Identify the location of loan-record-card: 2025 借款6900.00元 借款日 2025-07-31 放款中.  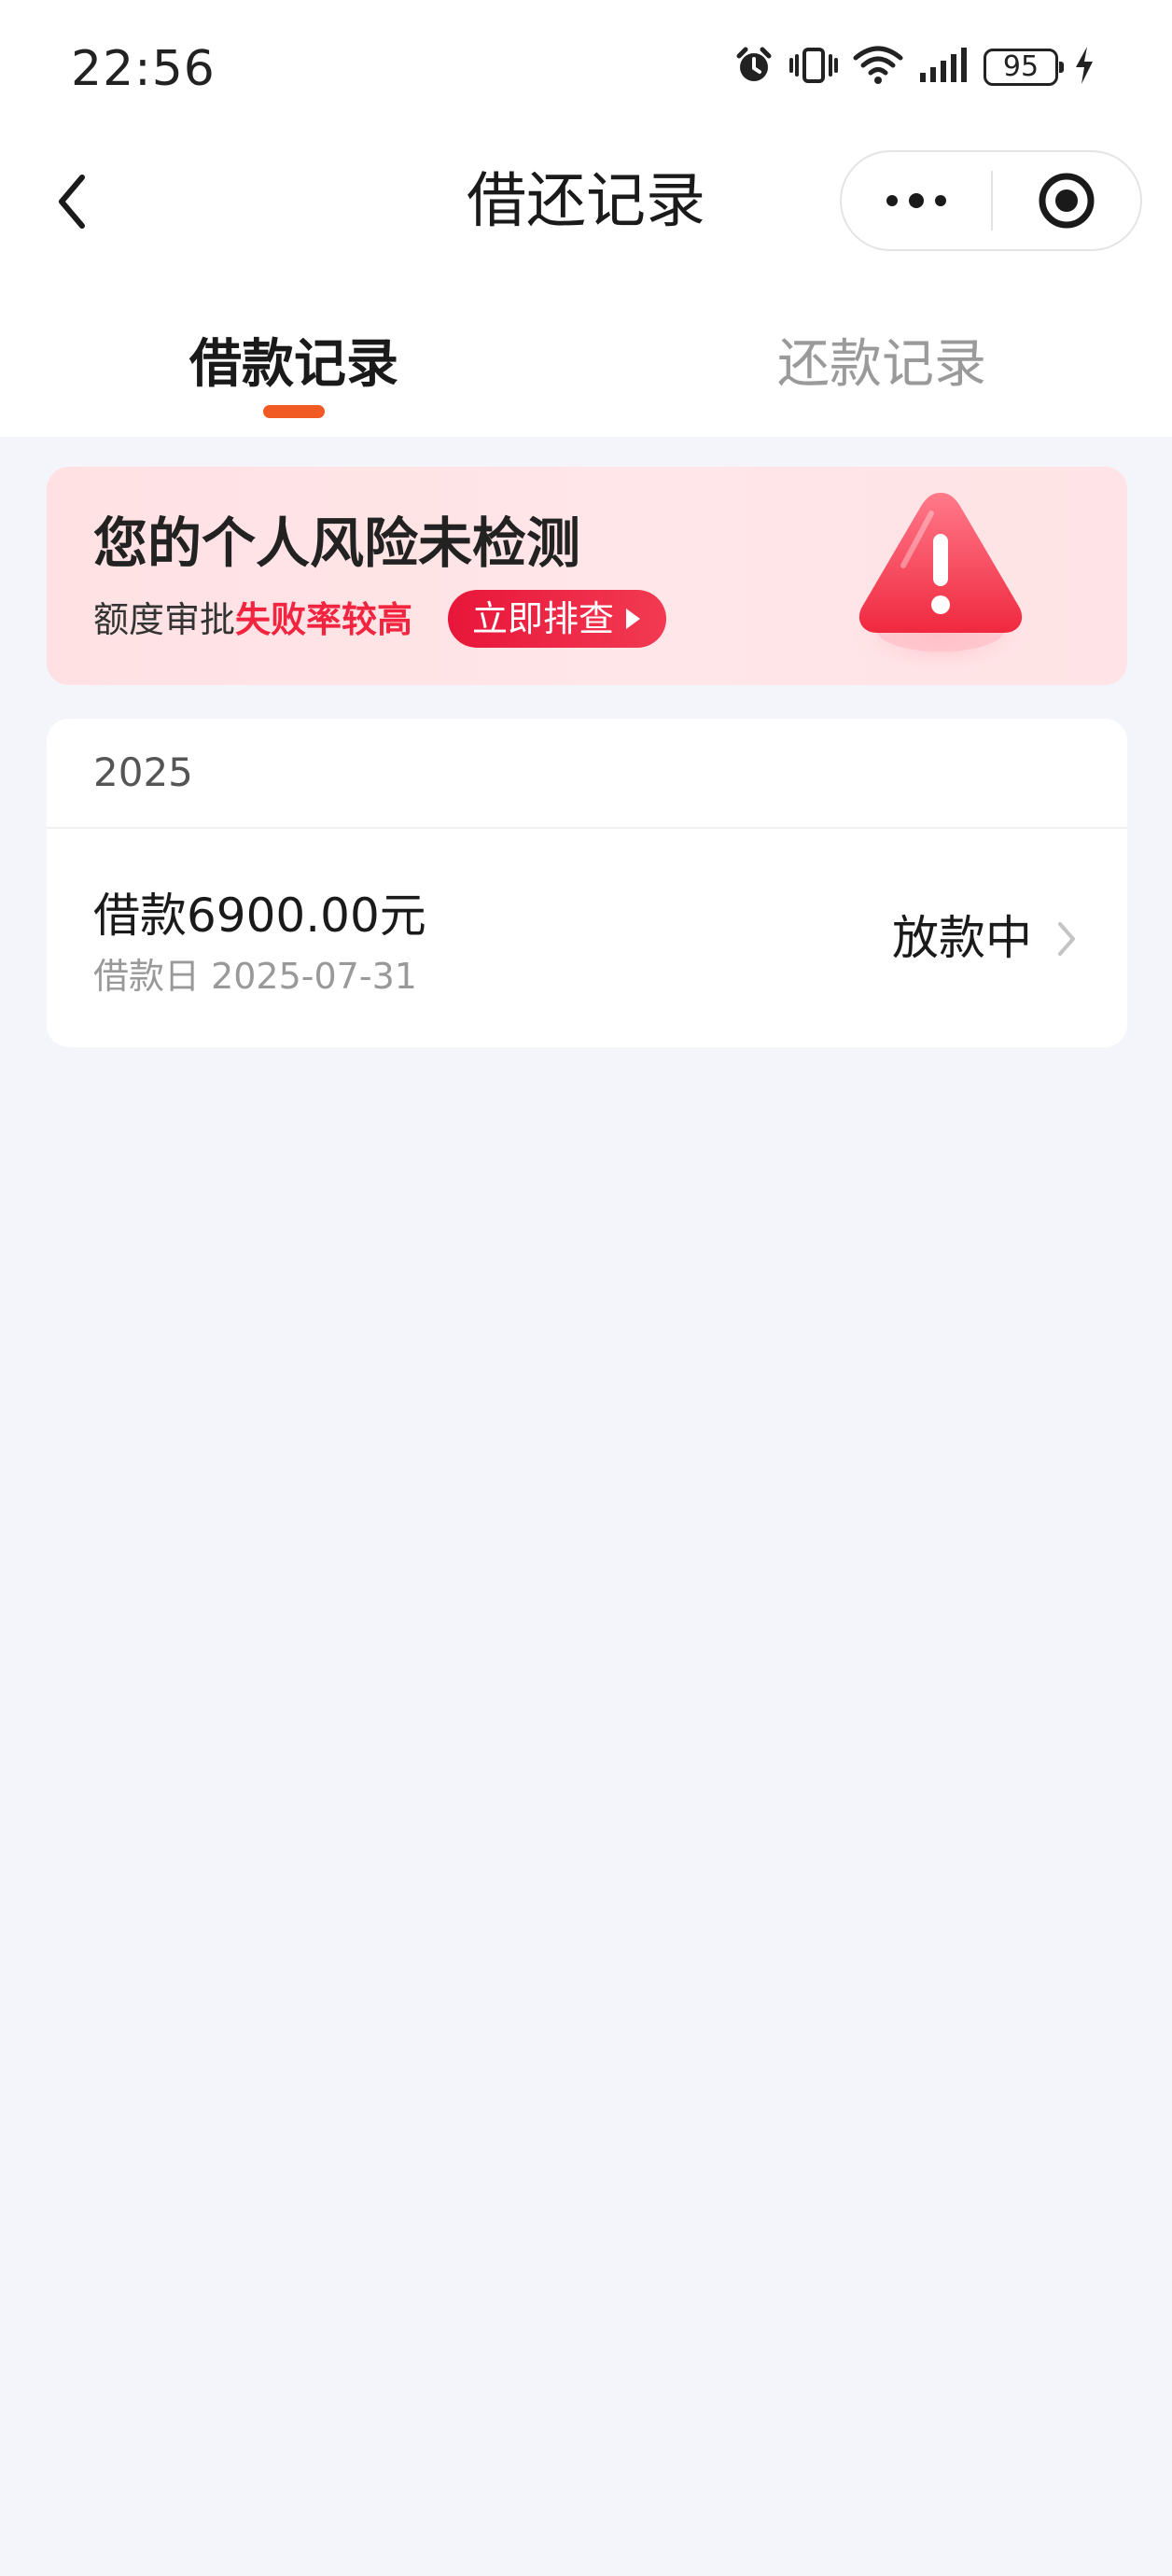
(587, 883).